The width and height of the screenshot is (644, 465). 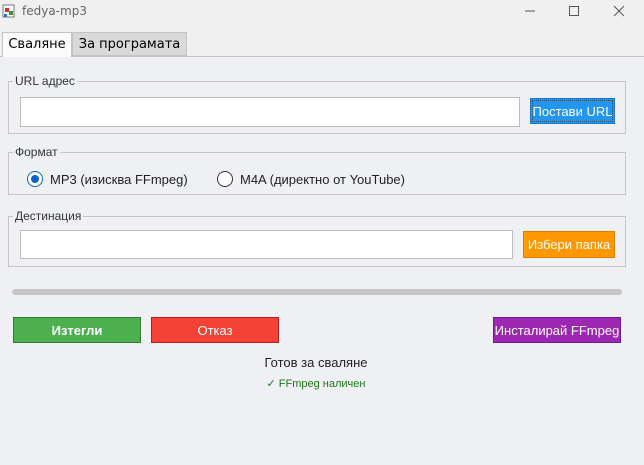 I want to click on paste-url-button: Постави URL, so click(x=572, y=111).